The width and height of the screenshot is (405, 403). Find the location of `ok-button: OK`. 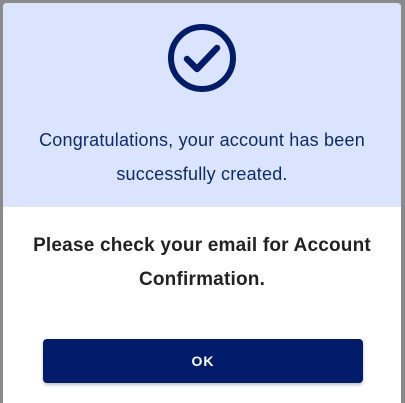

ok-button: OK is located at coordinates (203, 361).